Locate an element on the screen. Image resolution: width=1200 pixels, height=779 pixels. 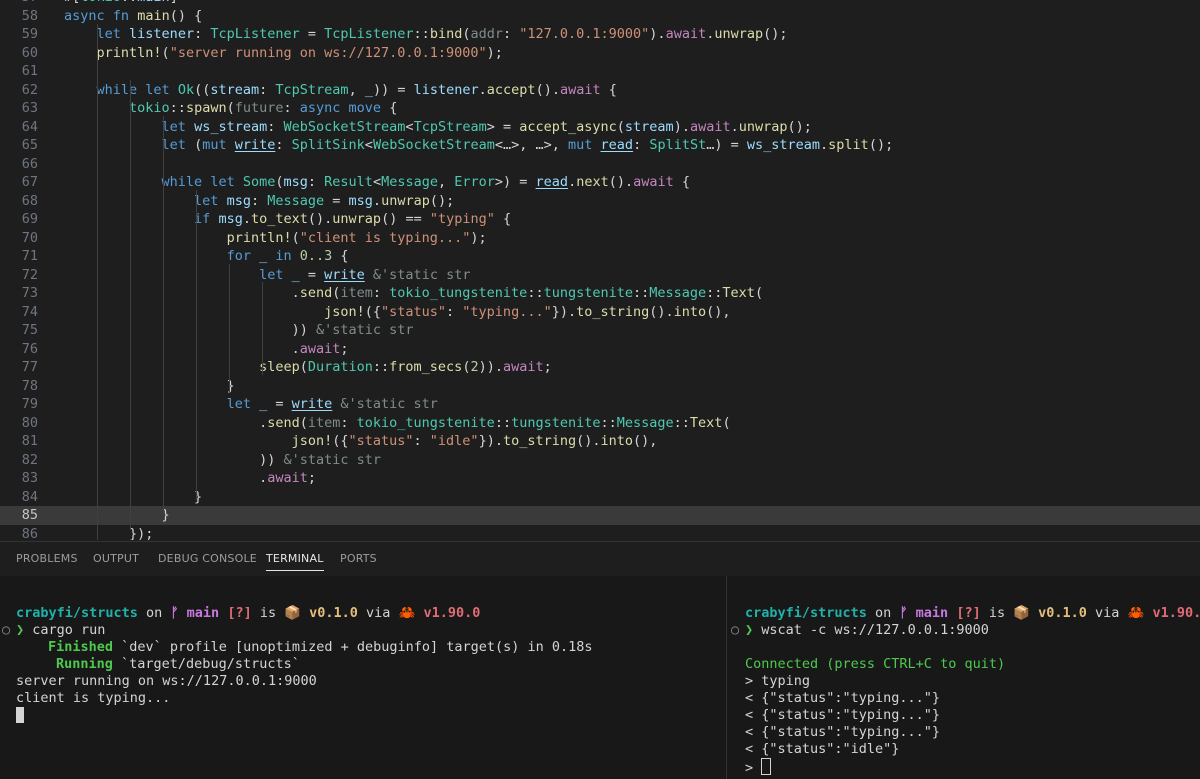
tab-ports: PORTS is located at coordinates (358, 558).